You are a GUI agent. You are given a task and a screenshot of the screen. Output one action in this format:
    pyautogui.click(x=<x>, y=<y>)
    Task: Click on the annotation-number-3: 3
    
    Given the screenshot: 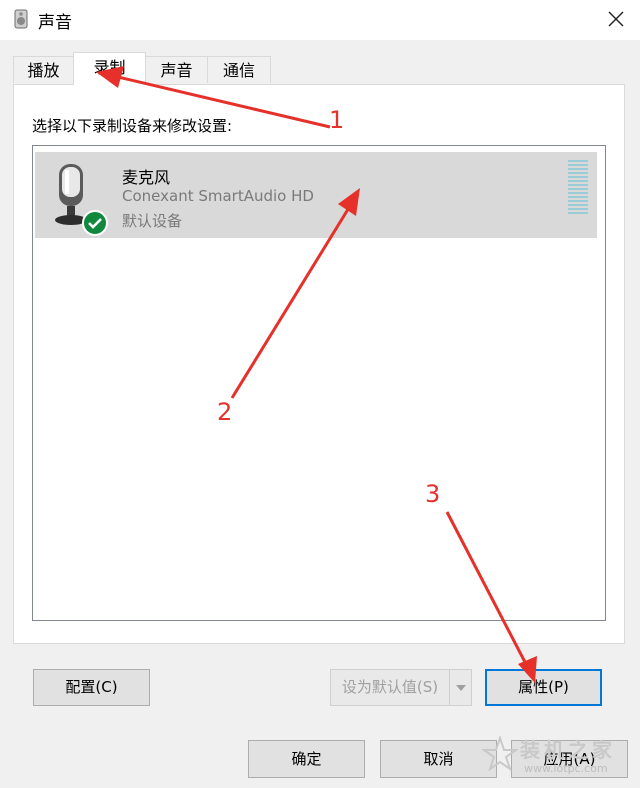 What is the action you would take?
    pyautogui.click(x=433, y=494)
    